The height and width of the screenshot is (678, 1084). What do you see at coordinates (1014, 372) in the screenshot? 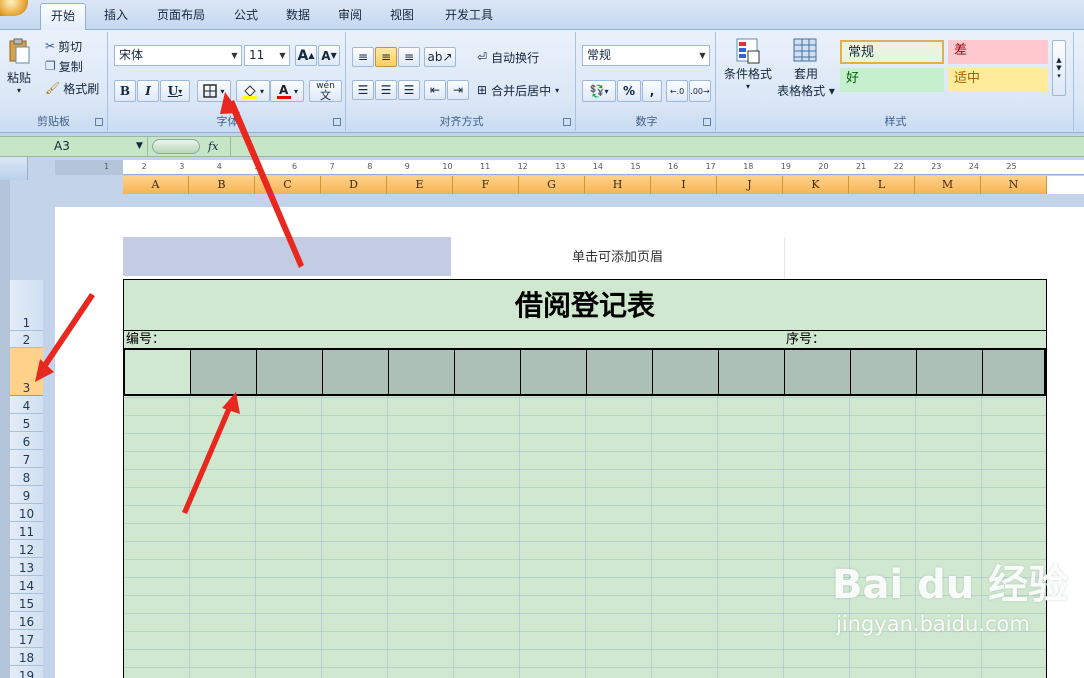
I see `cell-n3` at bounding box center [1014, 372].